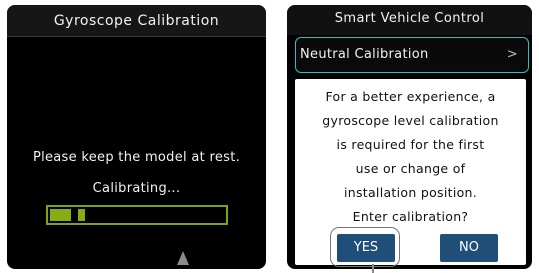 Image resolution: width=539 pixels, height=273 pixels. What do you see at coordinates (410, 216) in the screenshot?
I see `dialog-text-line: Enter calibration?` at bounding box center [410, 216].